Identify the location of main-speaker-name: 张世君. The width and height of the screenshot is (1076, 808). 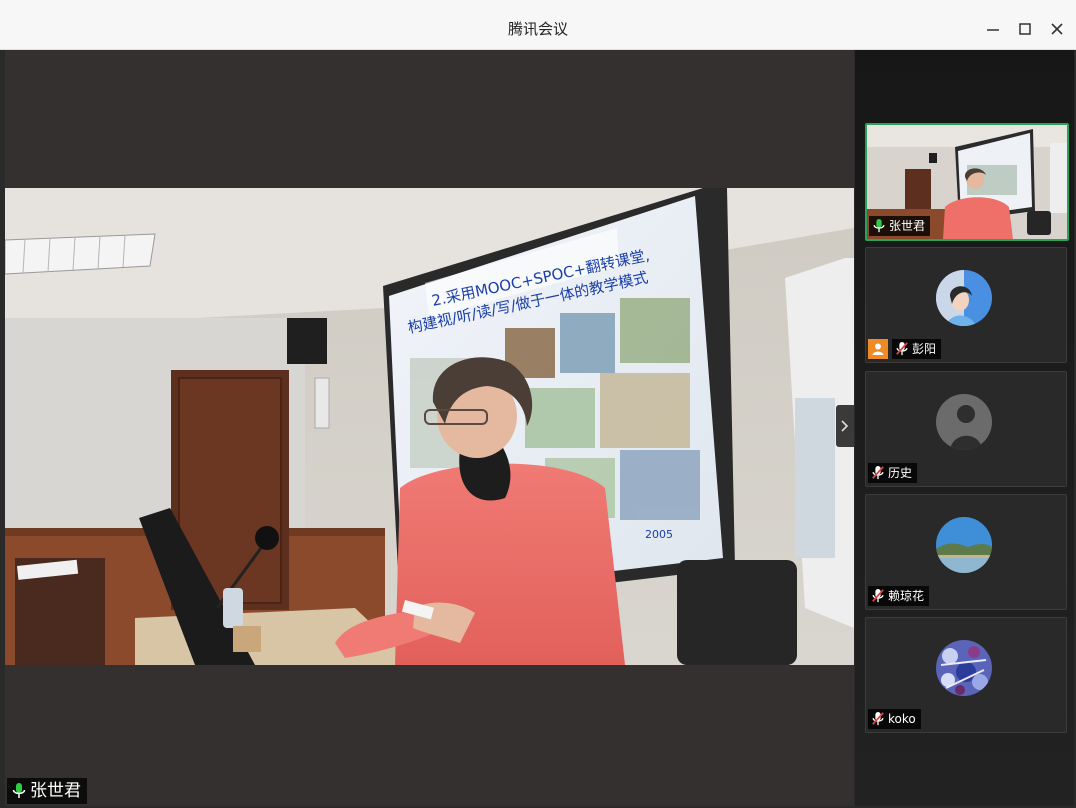
(55, 791).